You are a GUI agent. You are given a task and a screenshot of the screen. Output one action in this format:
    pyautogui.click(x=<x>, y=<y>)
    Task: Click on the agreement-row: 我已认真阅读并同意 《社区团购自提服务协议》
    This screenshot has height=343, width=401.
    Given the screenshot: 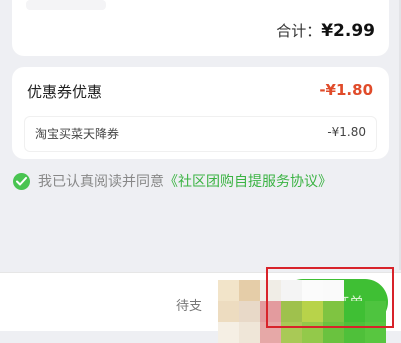 What is the action you would take?
    pyautogui.click(x=172, y=181)
    